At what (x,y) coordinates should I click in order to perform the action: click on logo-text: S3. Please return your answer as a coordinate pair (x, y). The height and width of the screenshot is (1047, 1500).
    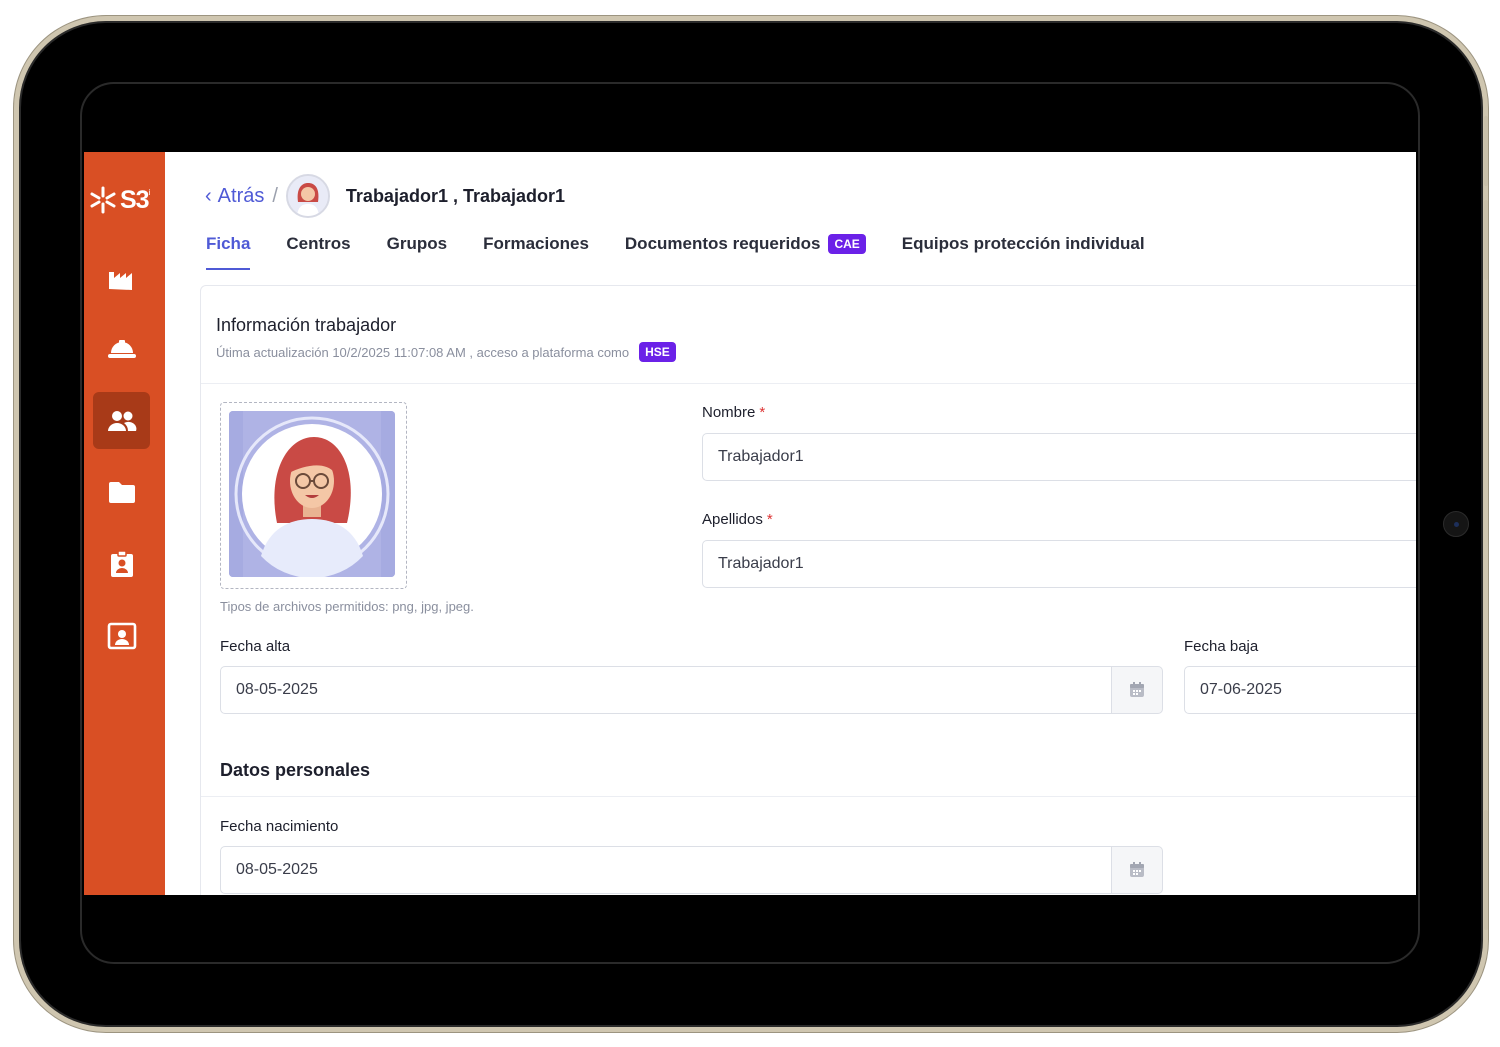
    Looking at the image, I should click on (135, 199).